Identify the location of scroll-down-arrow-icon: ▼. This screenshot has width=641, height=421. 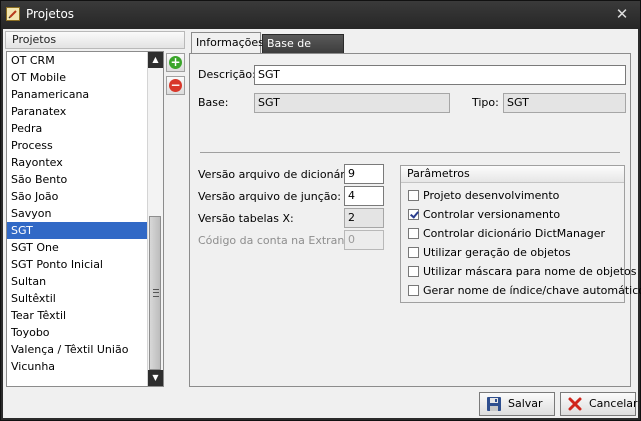
(155, 378).